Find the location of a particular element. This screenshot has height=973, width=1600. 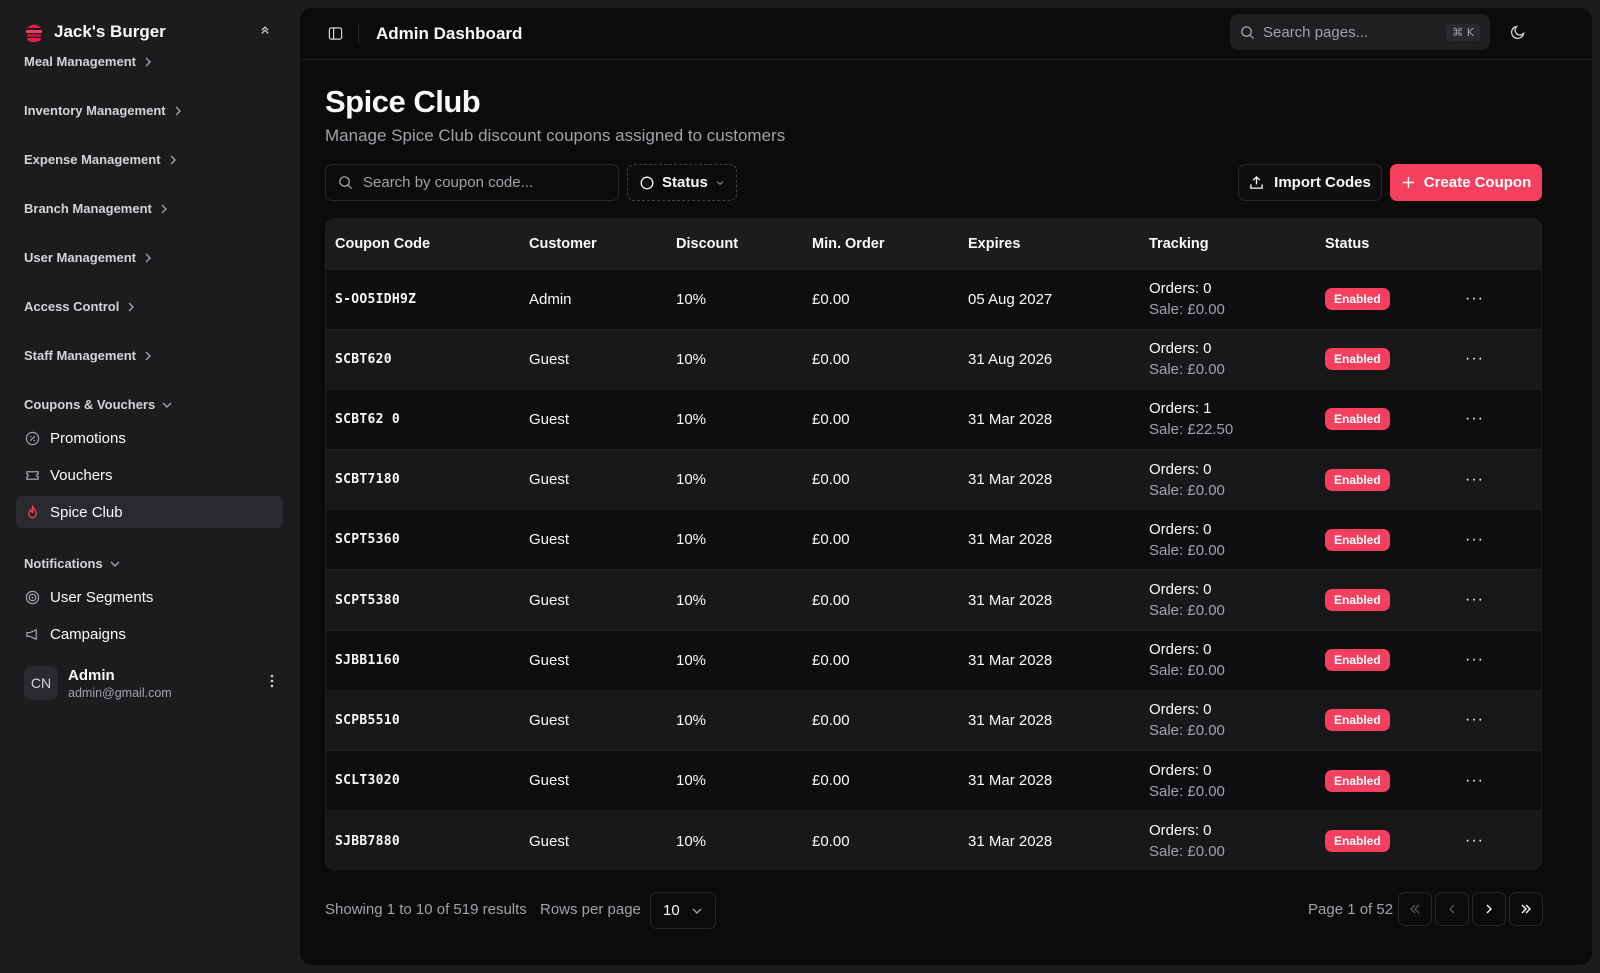

nav-group-expense-management: Expense Management is located at coordinates (101, 159).